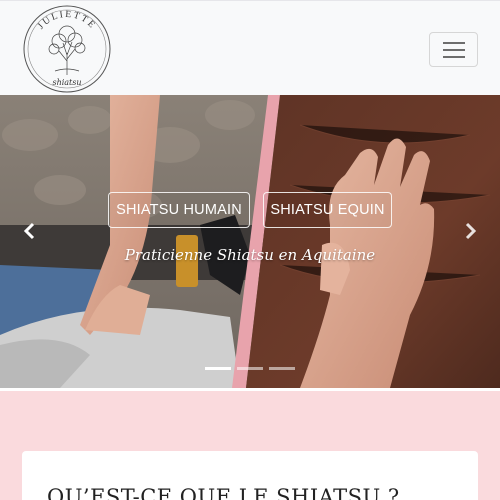  Describe the element at coordinates (250, 475) in the screenshot. I see `about-card: QU’EST-CE QUE LE SHIATSU ?` at that location.